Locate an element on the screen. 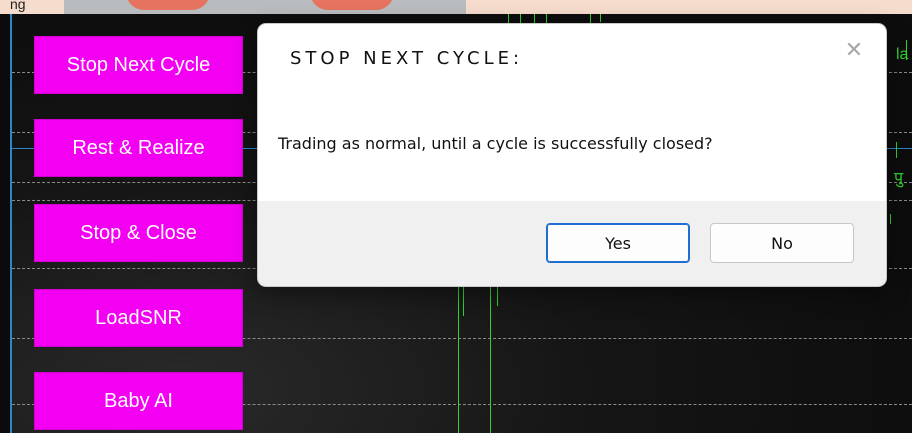 Image resolution: width=912 pixels, height=433 pixels. dialog-title: STOP NEXT CYCLE: is located at coordinates (407, 58).